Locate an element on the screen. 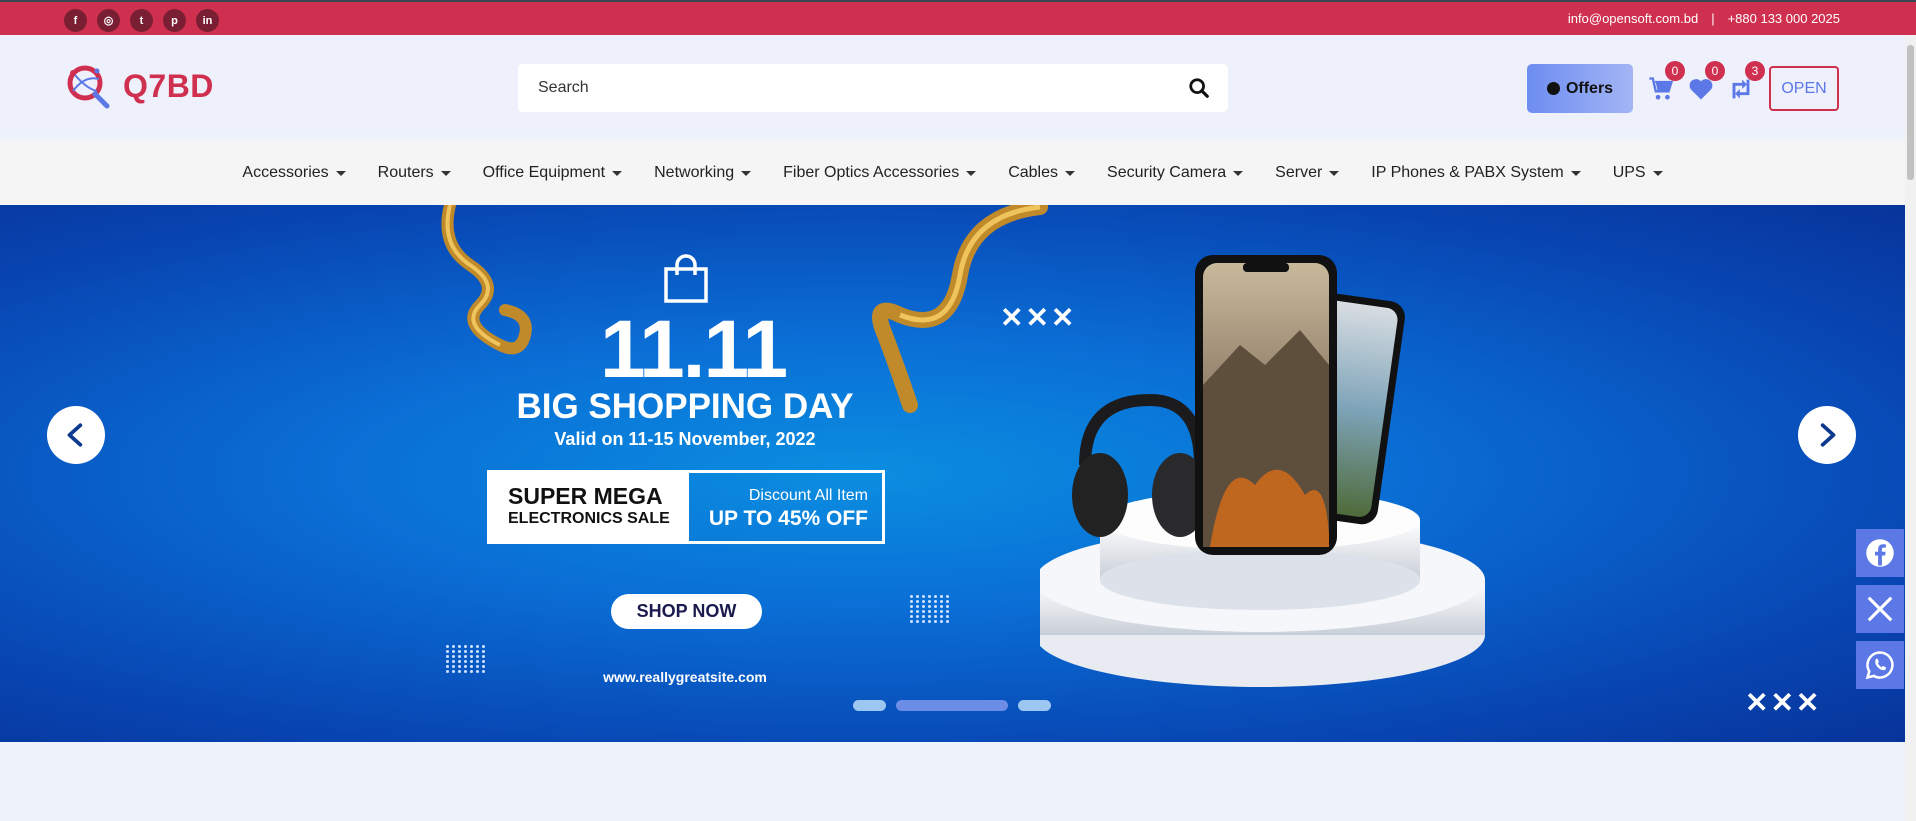 The height and width of the screenshot is (821, 1916). facebook-share-button is located at coordinates (1880, 553).